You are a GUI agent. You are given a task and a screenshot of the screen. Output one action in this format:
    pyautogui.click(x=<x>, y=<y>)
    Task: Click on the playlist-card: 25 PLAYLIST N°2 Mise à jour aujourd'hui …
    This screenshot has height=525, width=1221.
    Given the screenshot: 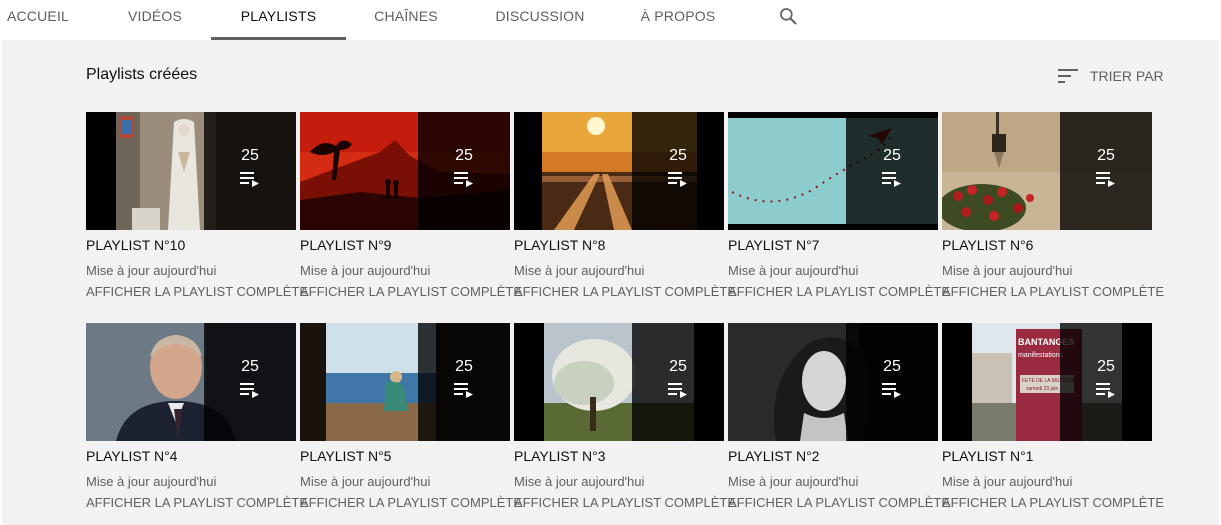 What is the action you would take?
    pyautogui.click(x=839, y=423)
    